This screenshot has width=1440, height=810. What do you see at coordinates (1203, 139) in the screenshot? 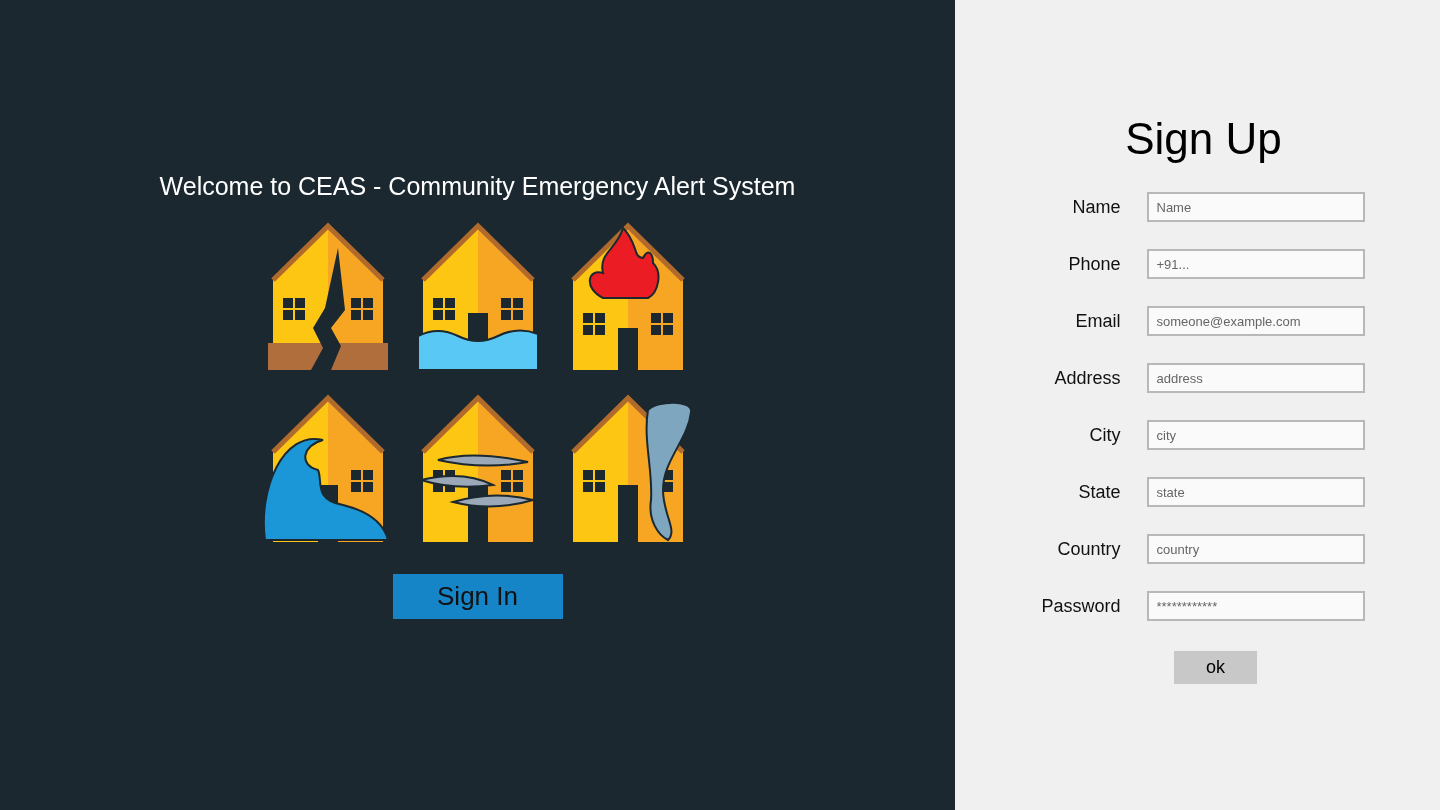
I see `sign-up-title: Sign Up` at bounding box center [1203, 139].